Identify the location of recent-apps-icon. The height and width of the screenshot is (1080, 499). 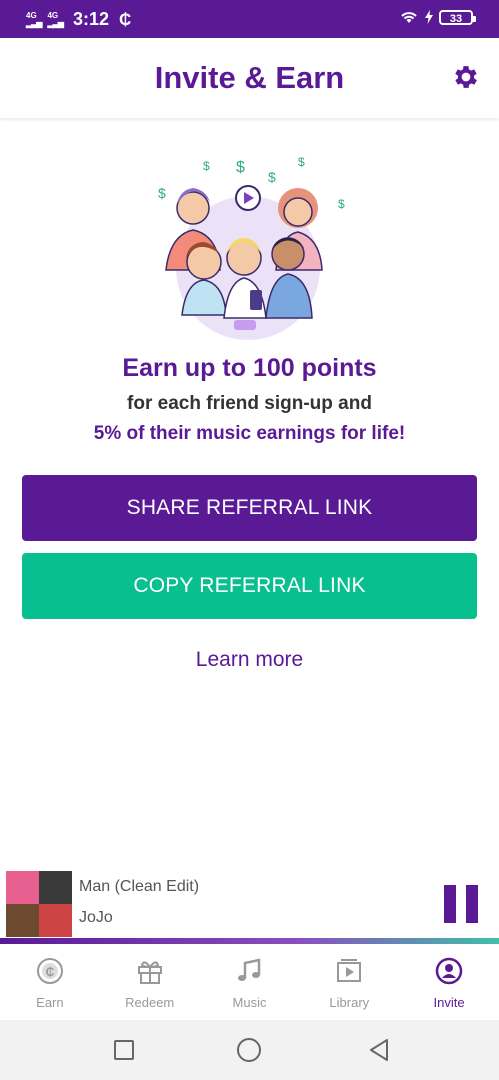
(124, 1050).